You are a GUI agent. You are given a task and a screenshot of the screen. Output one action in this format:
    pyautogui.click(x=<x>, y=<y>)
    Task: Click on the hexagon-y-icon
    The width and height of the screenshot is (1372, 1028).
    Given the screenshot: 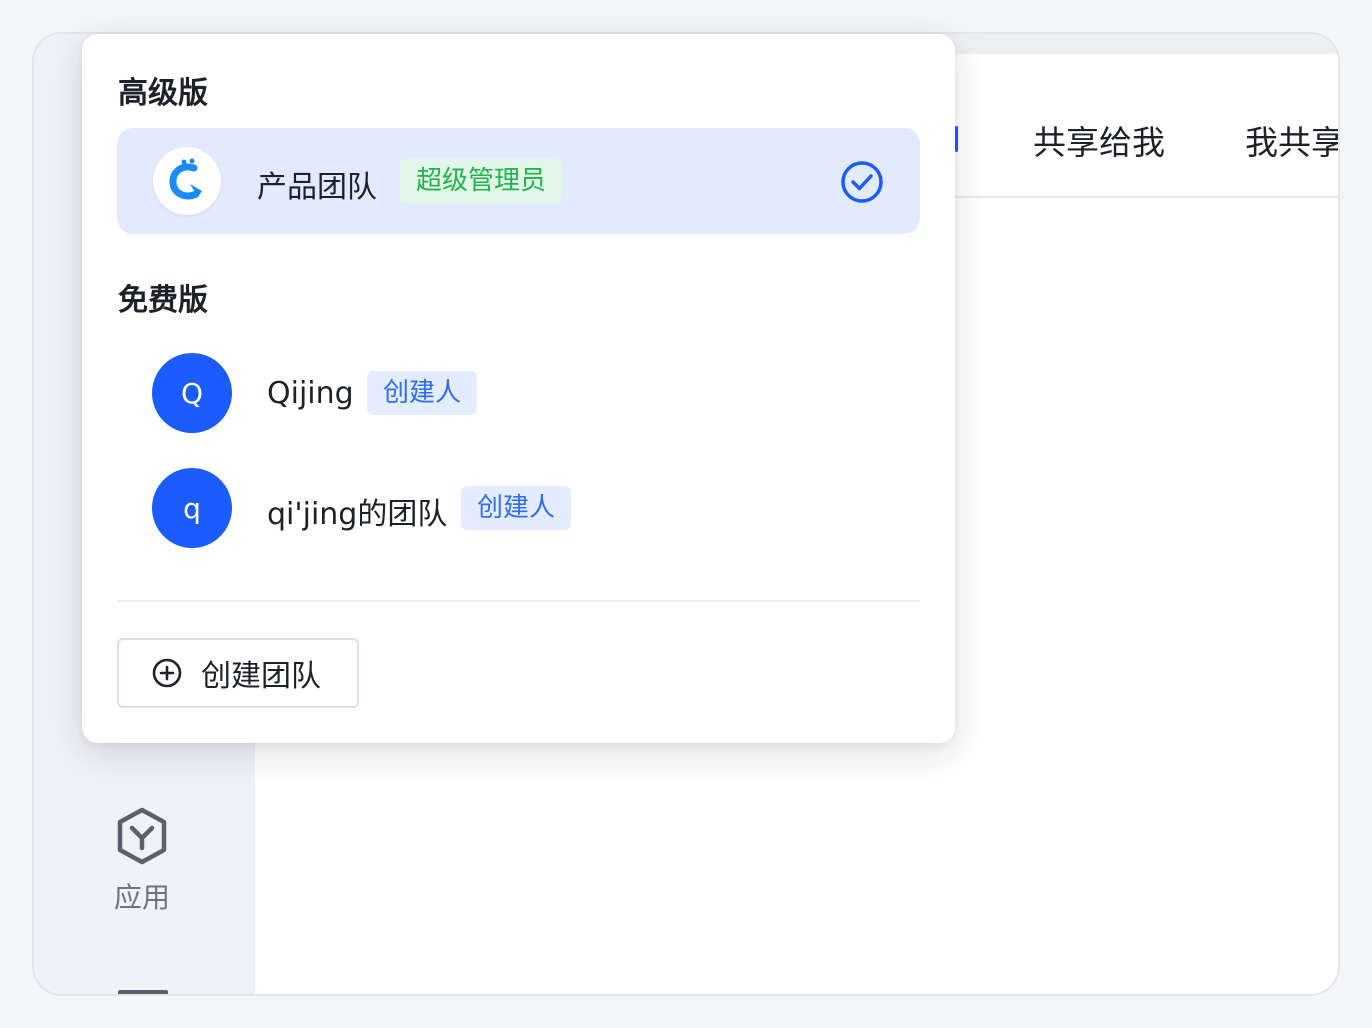 What is the action you would take?
    pyautogui.click(x=142, y=836)
    